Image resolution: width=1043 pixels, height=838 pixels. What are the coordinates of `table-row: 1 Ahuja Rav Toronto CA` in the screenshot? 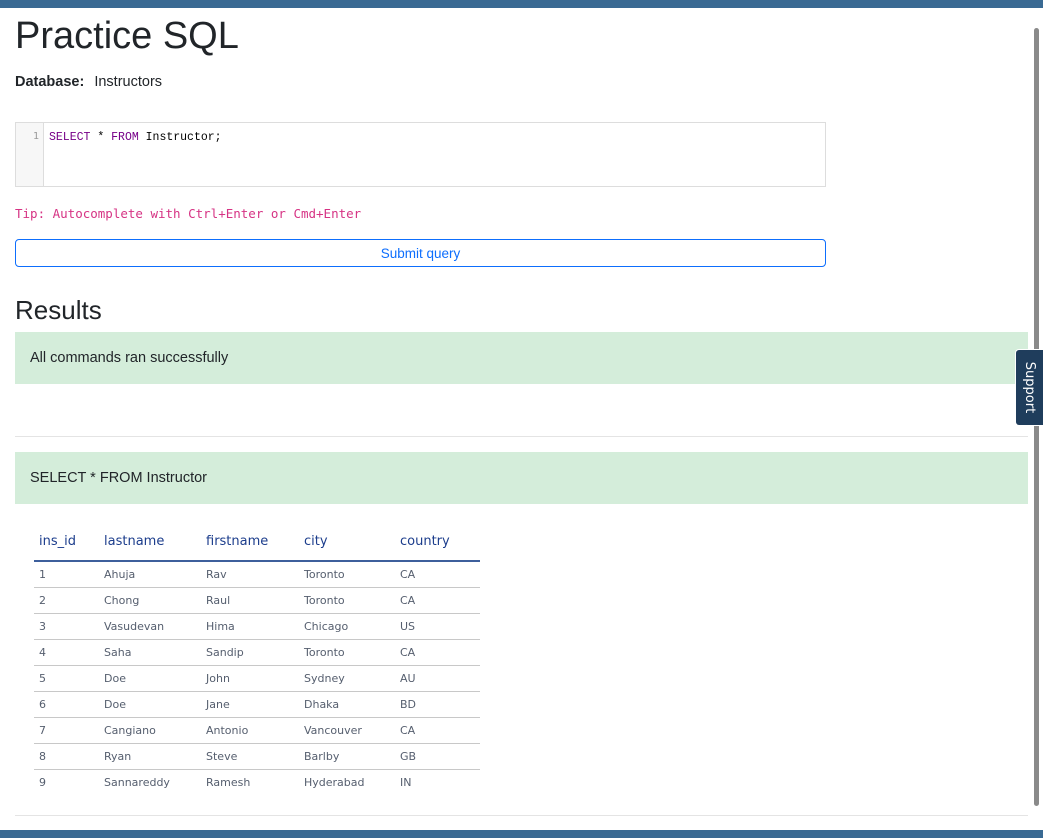 It's located at (257, 574).